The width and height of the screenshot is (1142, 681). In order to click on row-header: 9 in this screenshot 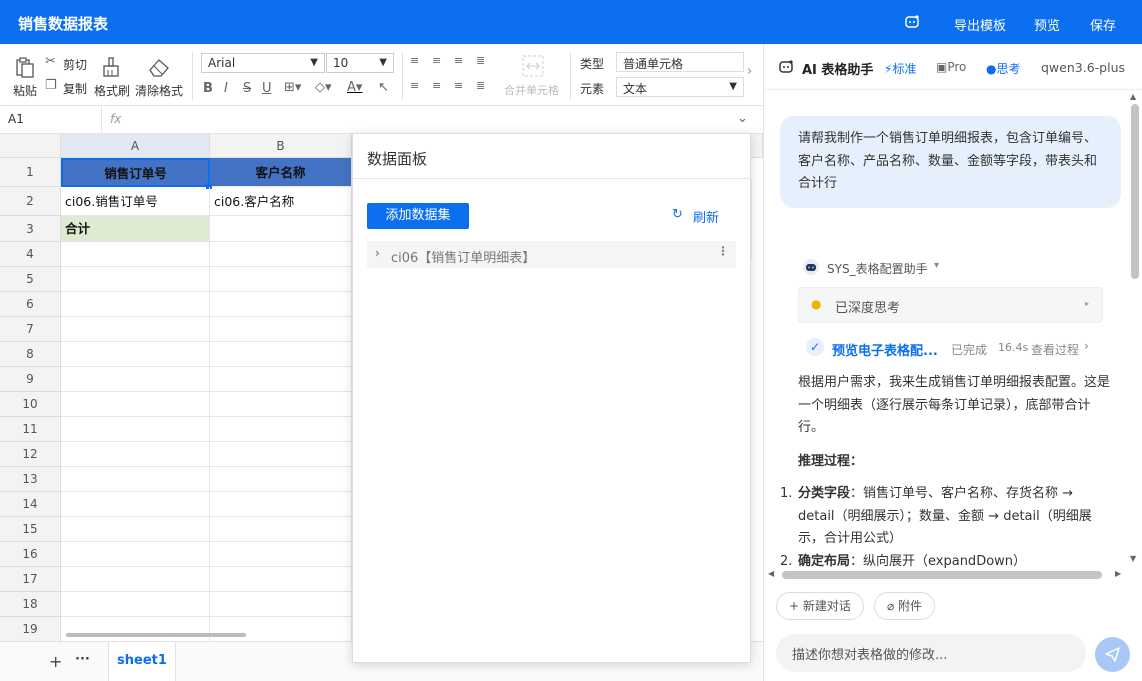, I will do `click(30, 379)`.